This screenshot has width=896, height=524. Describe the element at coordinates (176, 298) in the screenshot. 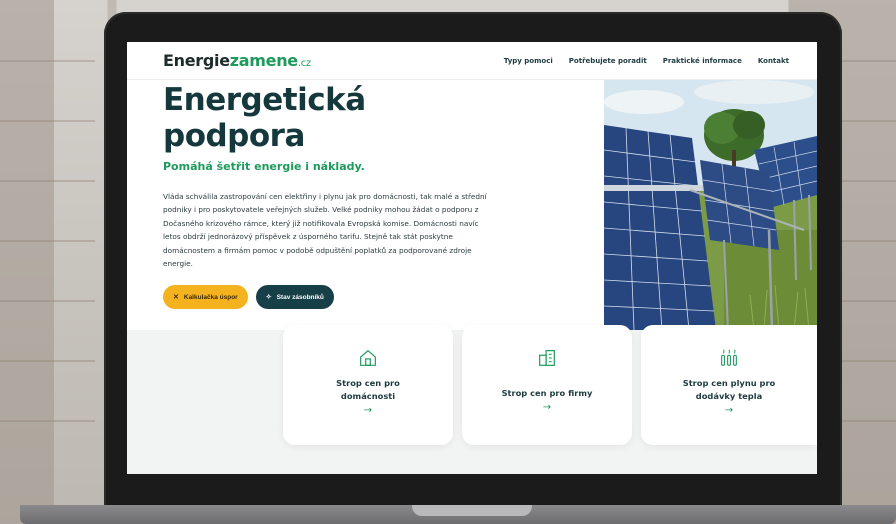

I see `calculator-icon: ✕` at that location.